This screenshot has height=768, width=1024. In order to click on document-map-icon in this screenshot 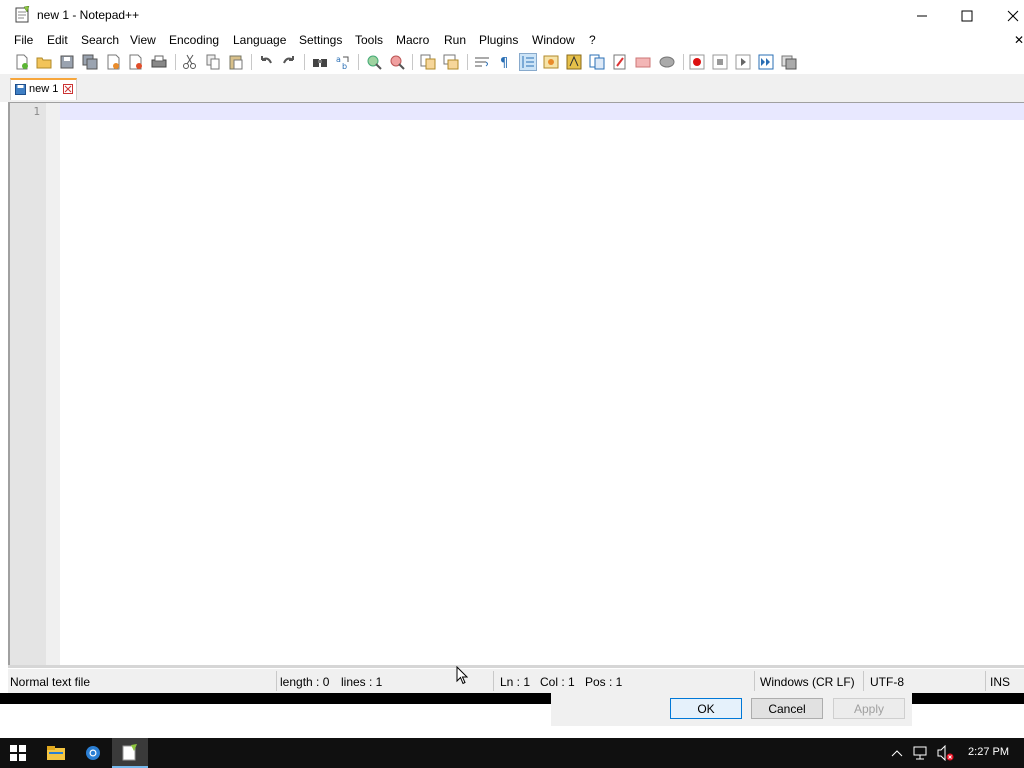, I will do `click(574, 62)`.